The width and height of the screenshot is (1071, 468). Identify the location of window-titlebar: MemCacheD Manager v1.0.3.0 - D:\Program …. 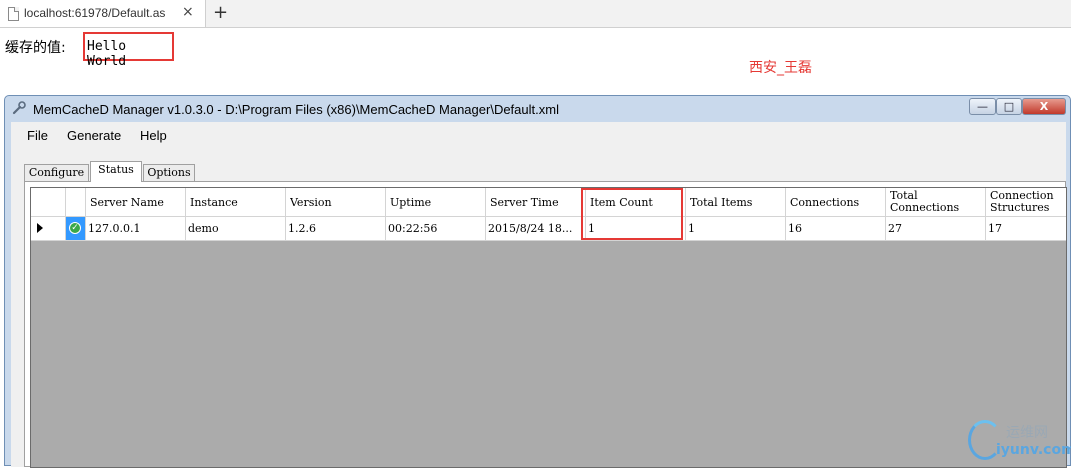
(537, 109).